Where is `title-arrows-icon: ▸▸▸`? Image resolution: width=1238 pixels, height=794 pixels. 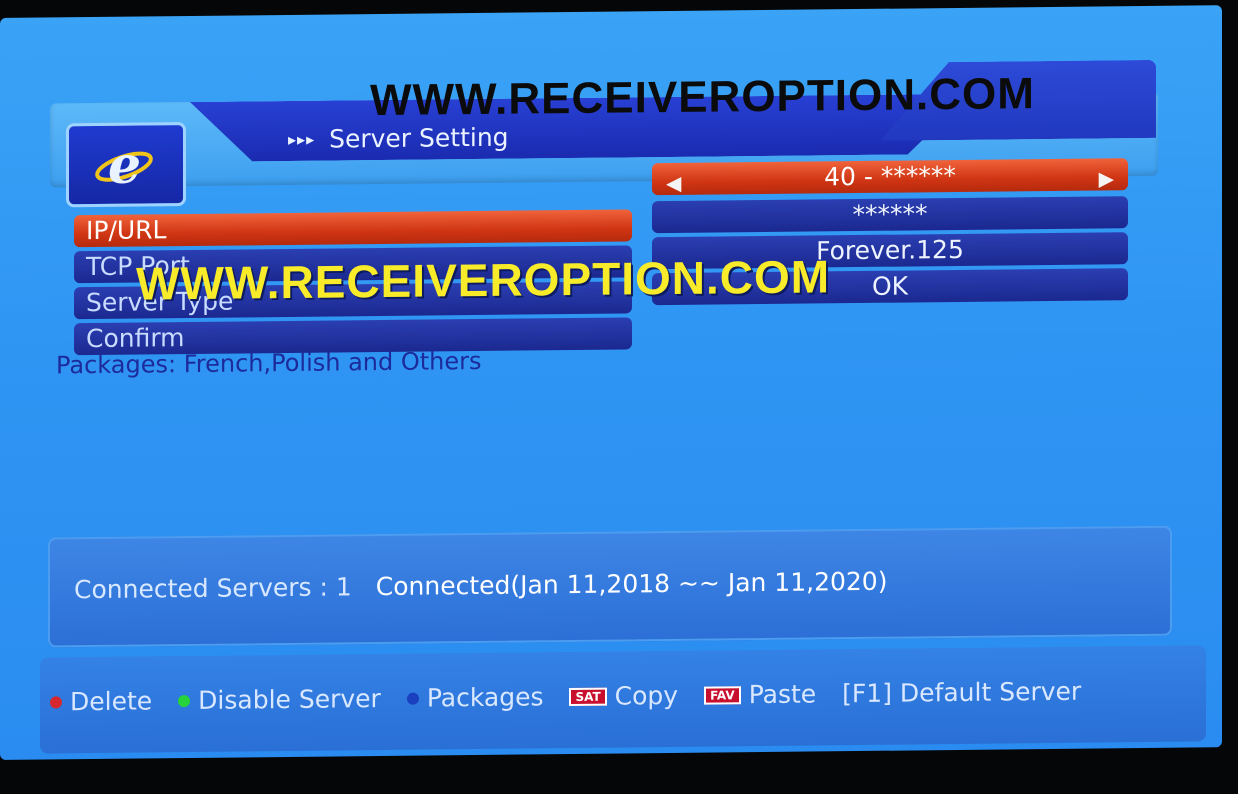
title-arrows-icon: ▸▸▸ is located at coordinates (302, 139).